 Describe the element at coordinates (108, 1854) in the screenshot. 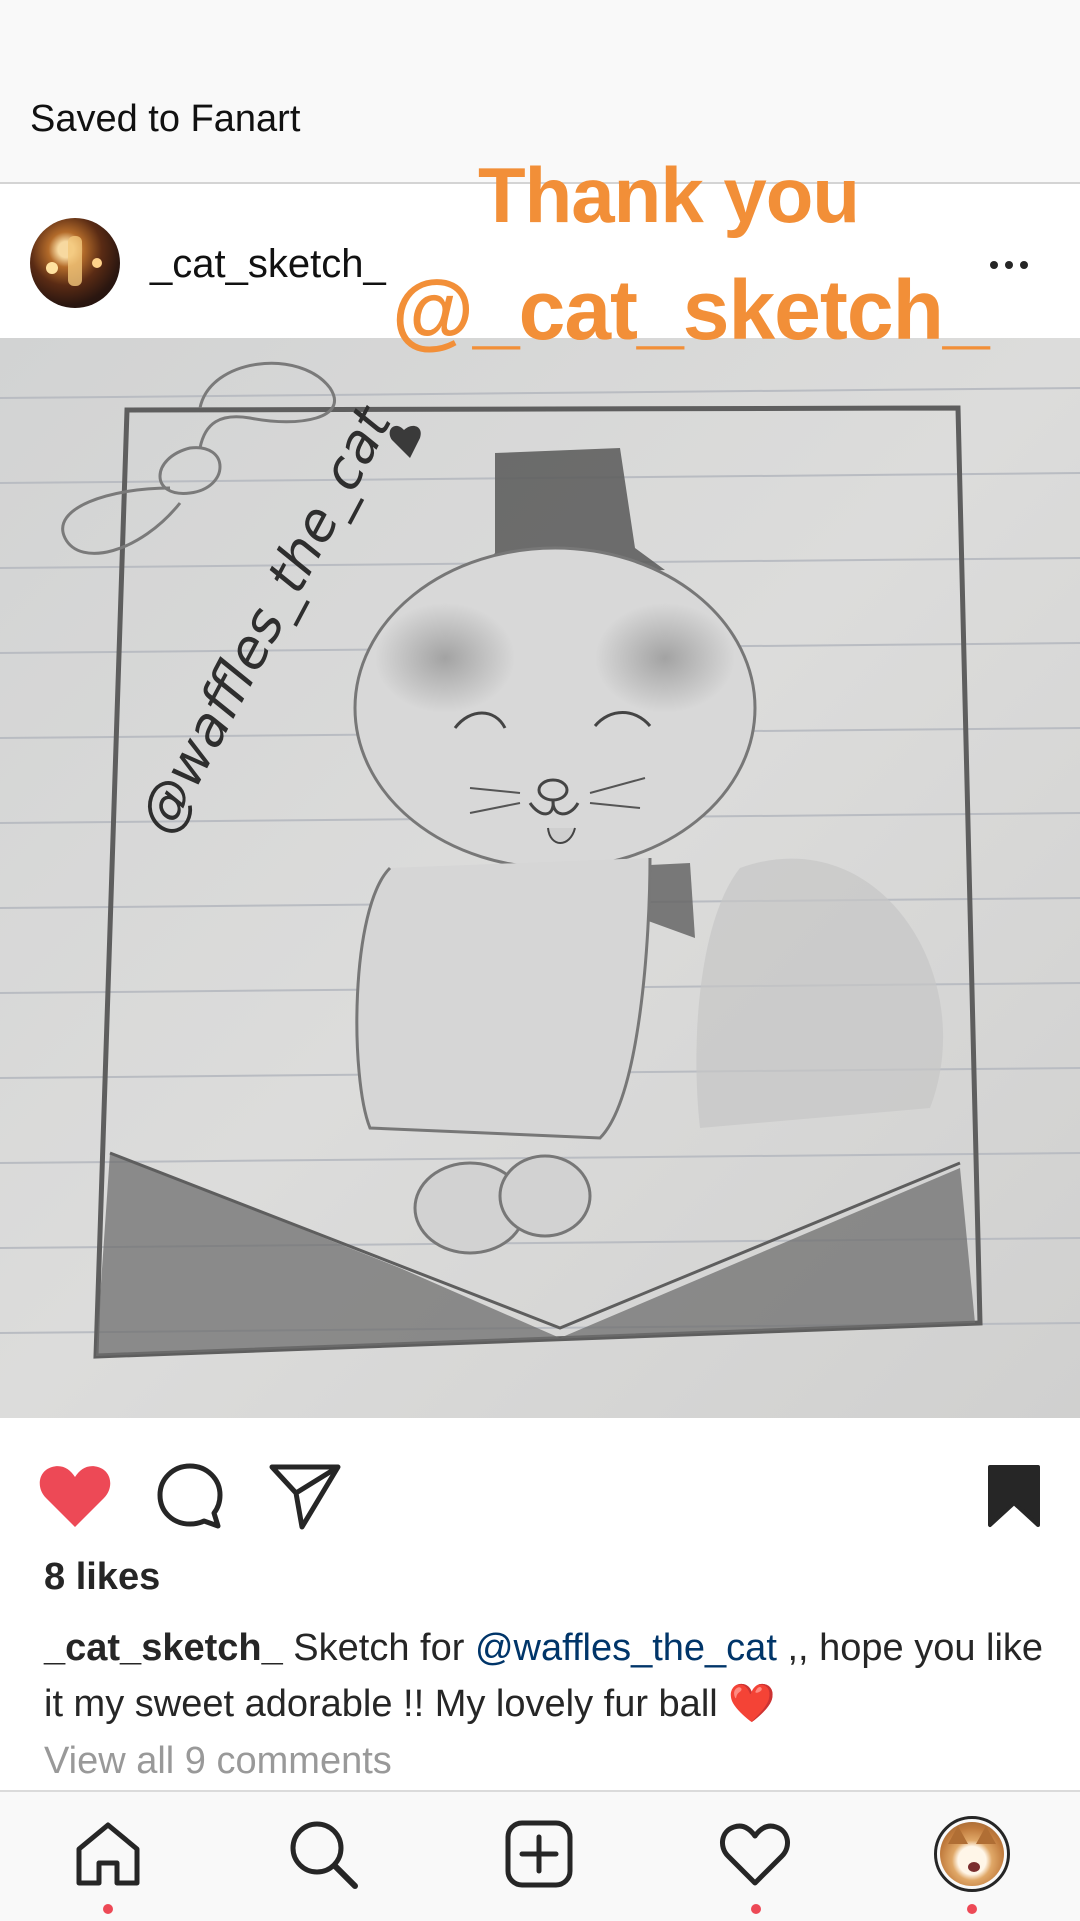

I see `home-icon` at that location.